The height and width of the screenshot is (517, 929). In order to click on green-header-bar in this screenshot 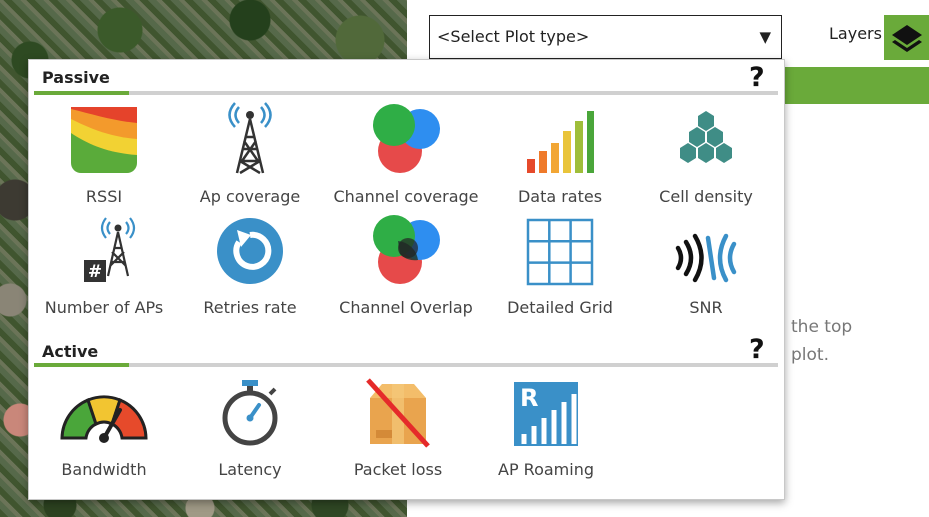, I will do `click(857, 85)`.